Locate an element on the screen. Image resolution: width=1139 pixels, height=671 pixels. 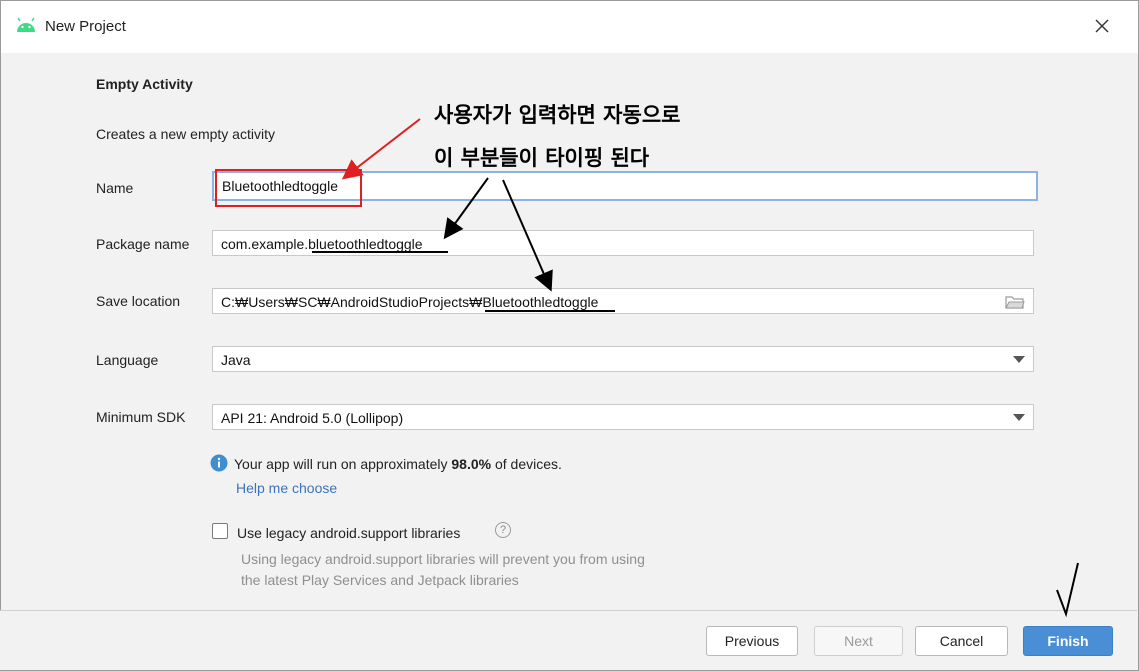
annotation-text-line1: 사용자가 입력하면 자동으로 is located at coordinates (557, 115).